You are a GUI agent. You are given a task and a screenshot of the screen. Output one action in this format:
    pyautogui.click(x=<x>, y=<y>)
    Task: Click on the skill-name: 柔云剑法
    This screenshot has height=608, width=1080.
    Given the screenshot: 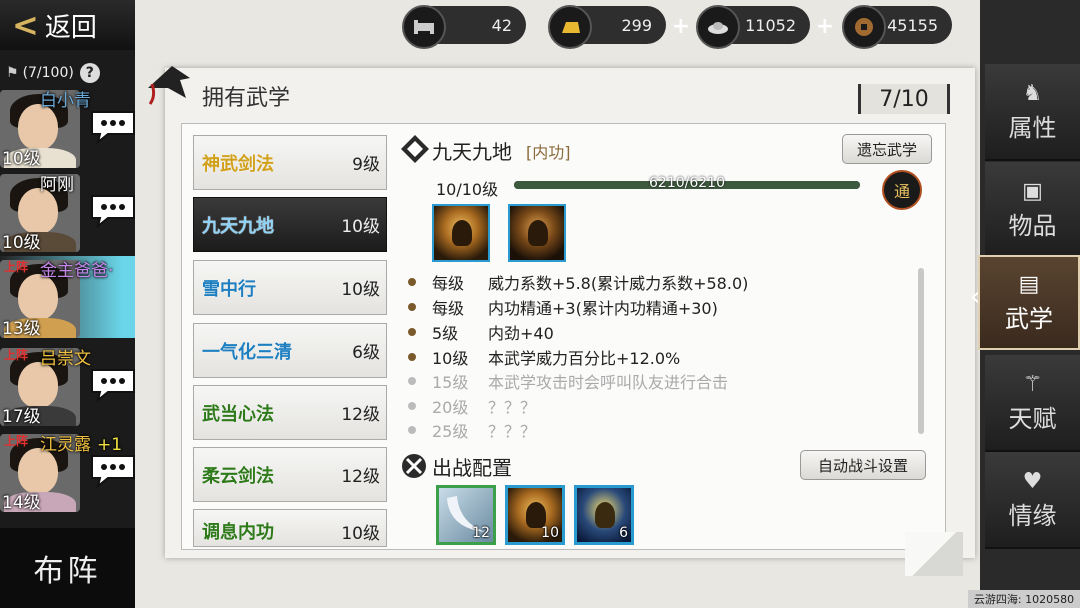 What is the action you would take?
    pyautogui.click(x=238, y=476)
    